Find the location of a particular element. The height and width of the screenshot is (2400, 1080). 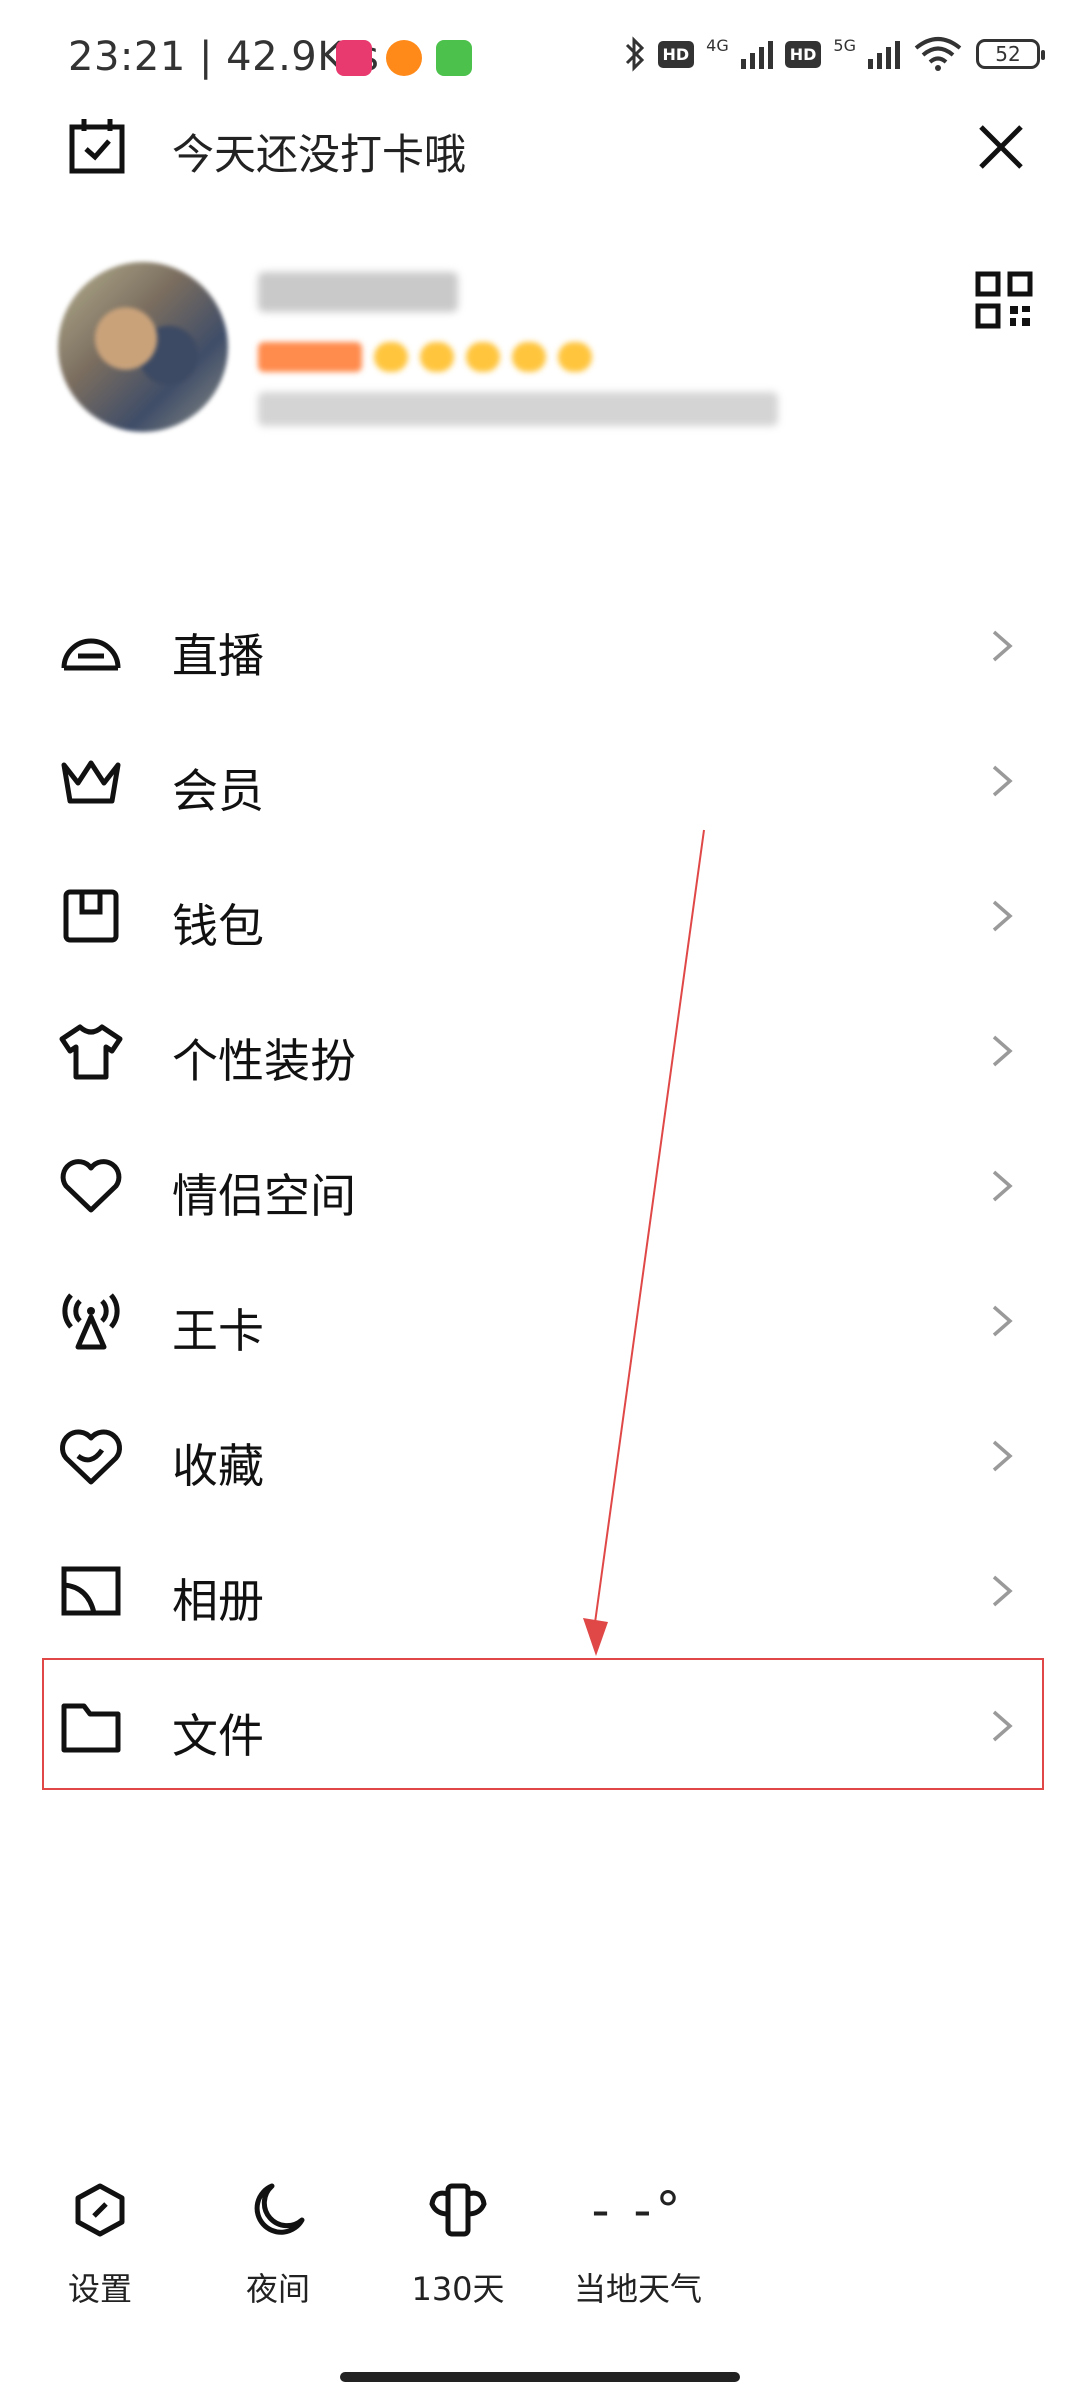

menu-item-live: 直播 is located at coordinates (540, 645).